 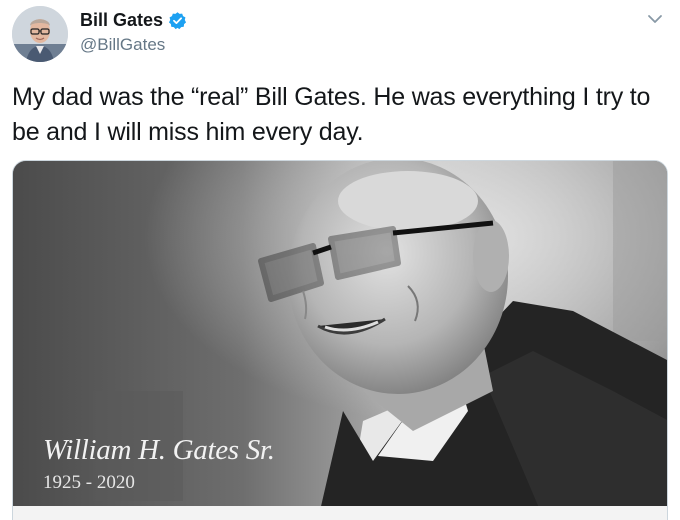 What do you see at coordinates (89, 482) in the screenshot?
I see `memorial-caption-years: 1925 - 2020` at bounding box center [89, 482].